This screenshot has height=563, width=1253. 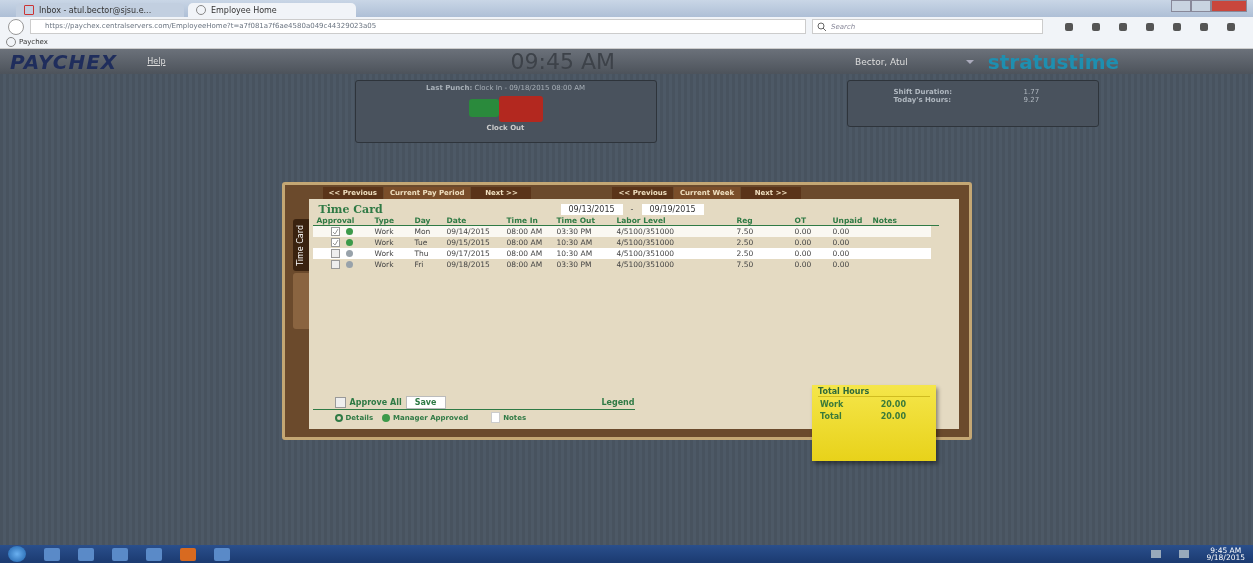 What do you see at coordinates (156, 61) in the screenshot?
I see `help-link: Help` at bounding box center [156, 61].